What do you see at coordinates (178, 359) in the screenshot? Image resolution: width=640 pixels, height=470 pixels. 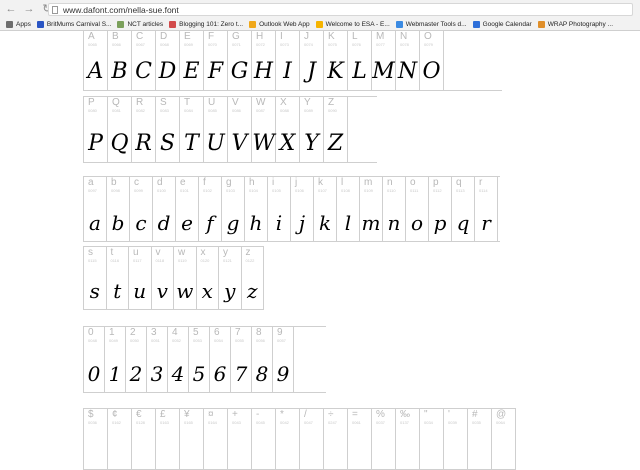 I see `glyph-cell: 4 0052 4` at bounding box center [178, 359].